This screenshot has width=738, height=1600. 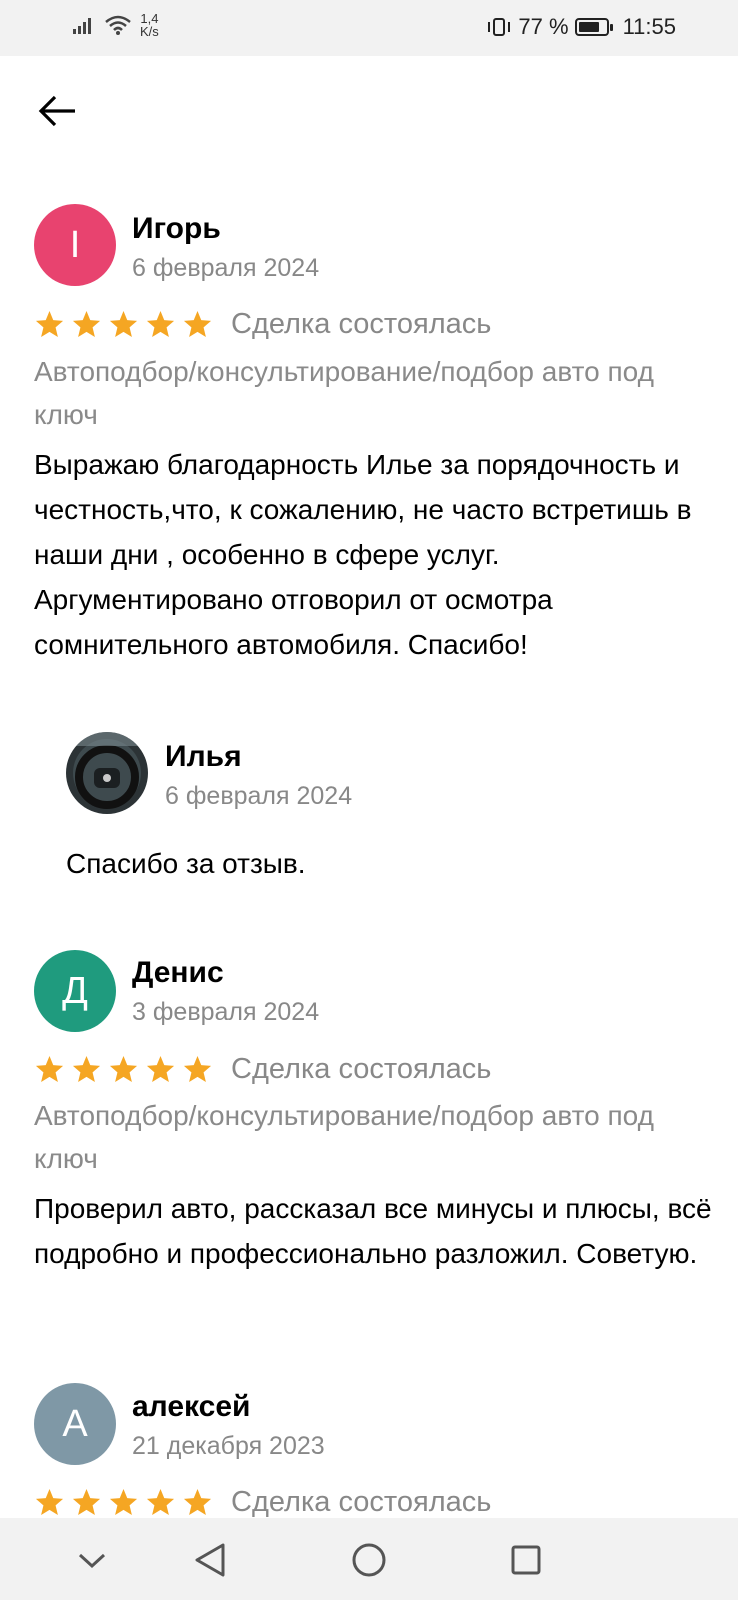 I want to click on avatar-initial: I, so click(x=75, y=244).